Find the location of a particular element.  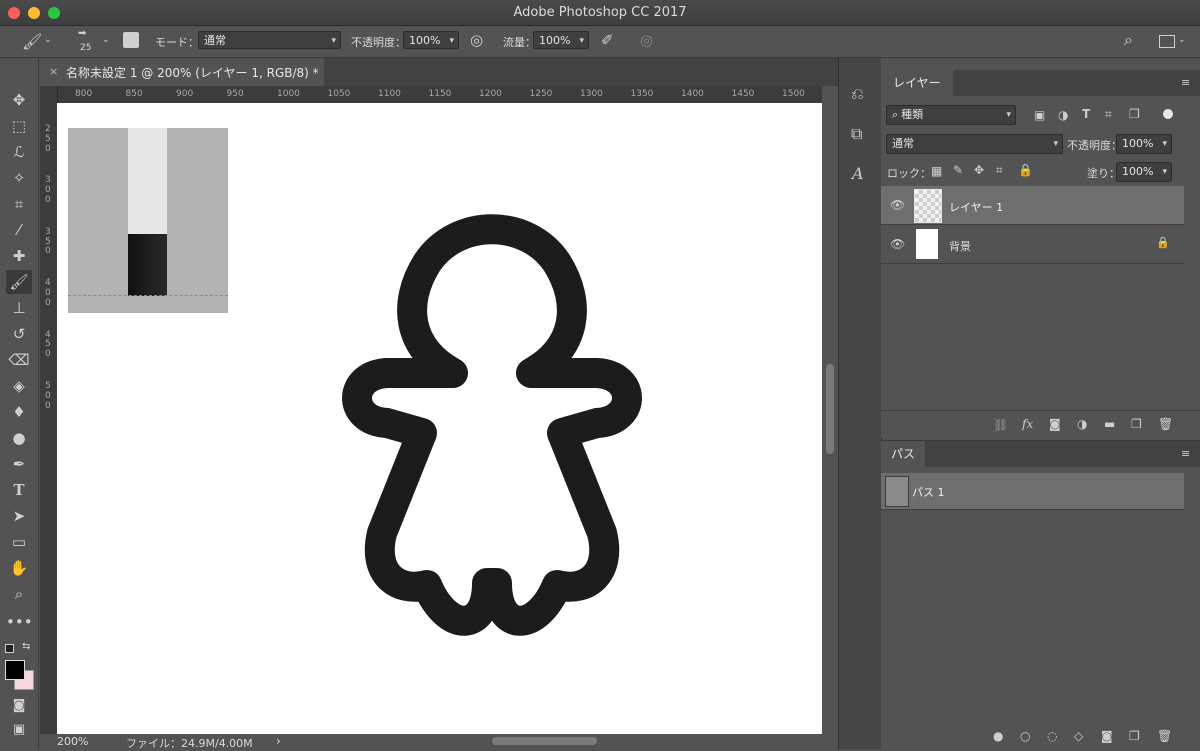

default-colors-icon is located at coordinates (9, 648).